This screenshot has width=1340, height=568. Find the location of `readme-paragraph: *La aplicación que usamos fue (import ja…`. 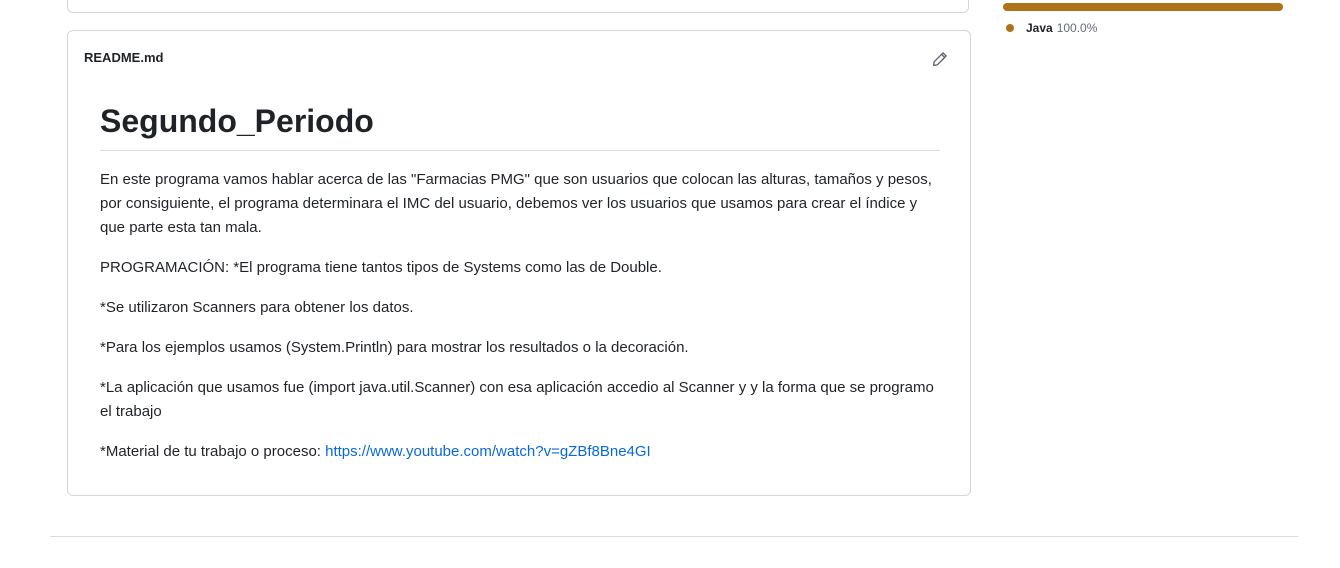

readme-paragraph: *La aplicación que usamos fue (import ja… is located at coordinates (517, 399).